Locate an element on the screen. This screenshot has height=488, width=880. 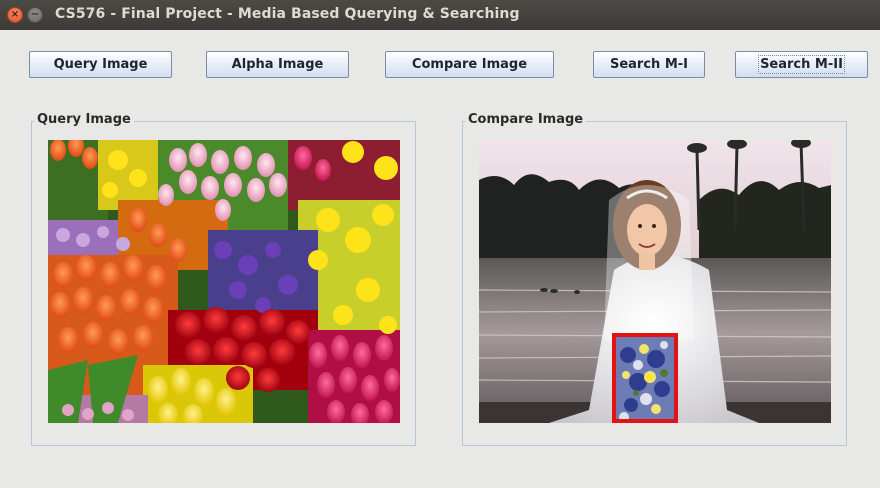
minimize-icon: − is located at coordinates (35, 14).